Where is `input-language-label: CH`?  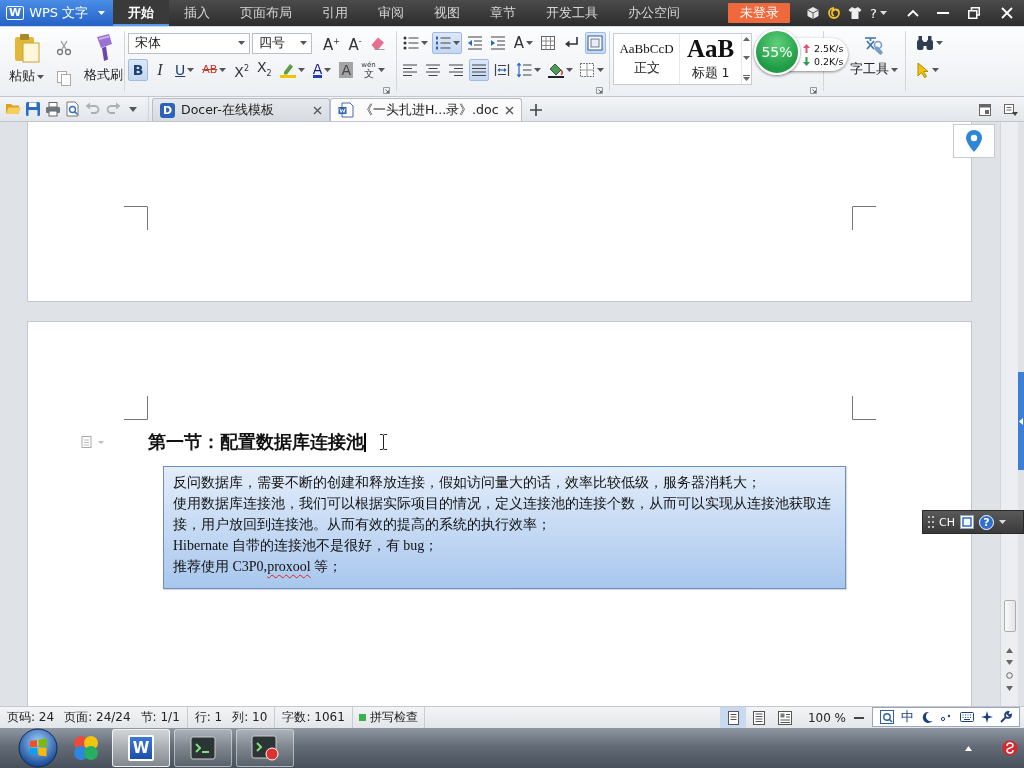 input-language-label: CH is located at coordinates (947, 522).